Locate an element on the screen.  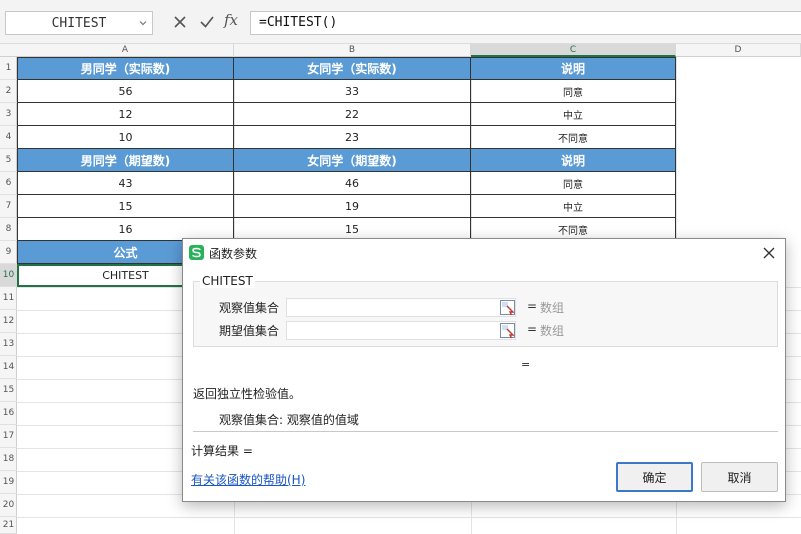
table-cell: 56 is located at coordinates (125, 91).